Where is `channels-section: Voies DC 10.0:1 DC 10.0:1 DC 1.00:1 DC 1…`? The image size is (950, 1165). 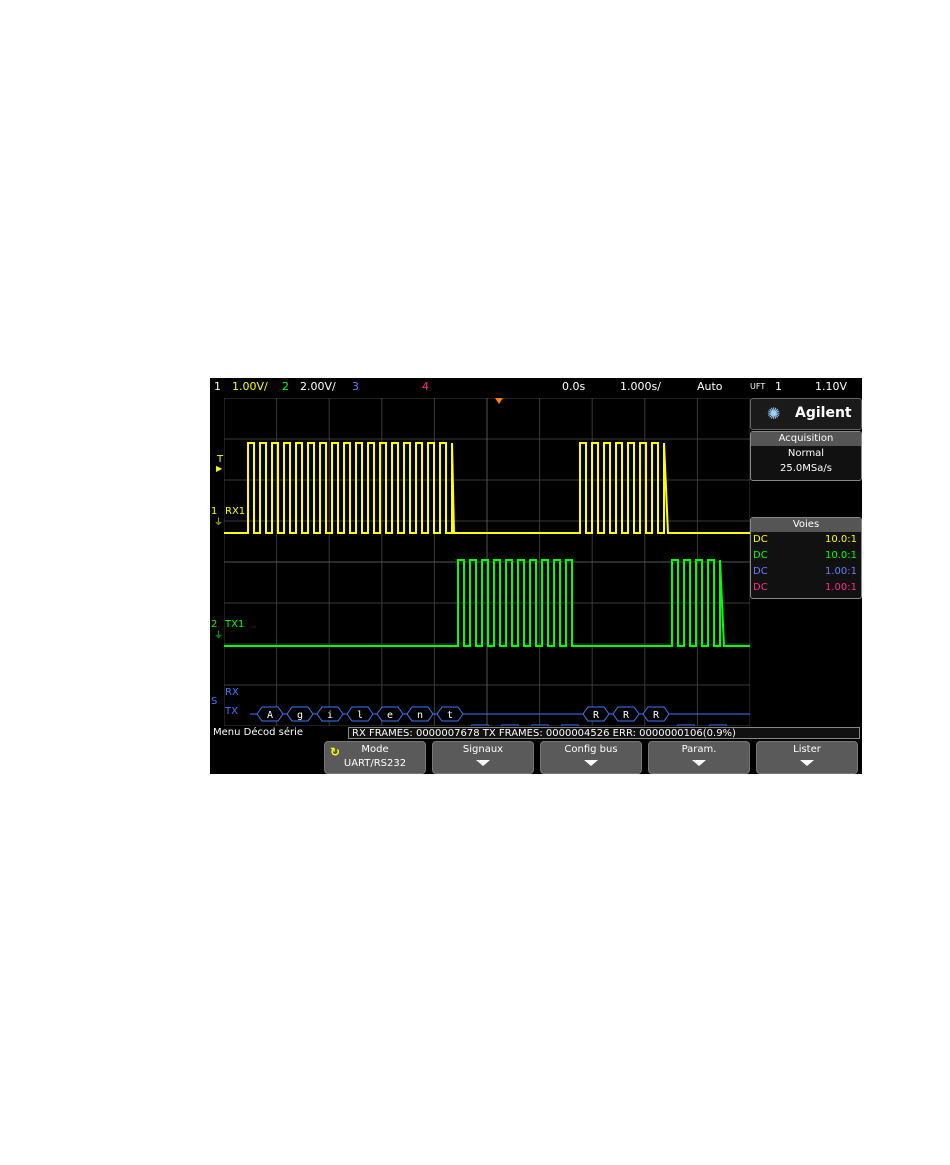 channels-section: Voies DC 10.0:1 DC 10.0:1 DC 1.00:1 DC 1… is located at coordinates (806, 558).